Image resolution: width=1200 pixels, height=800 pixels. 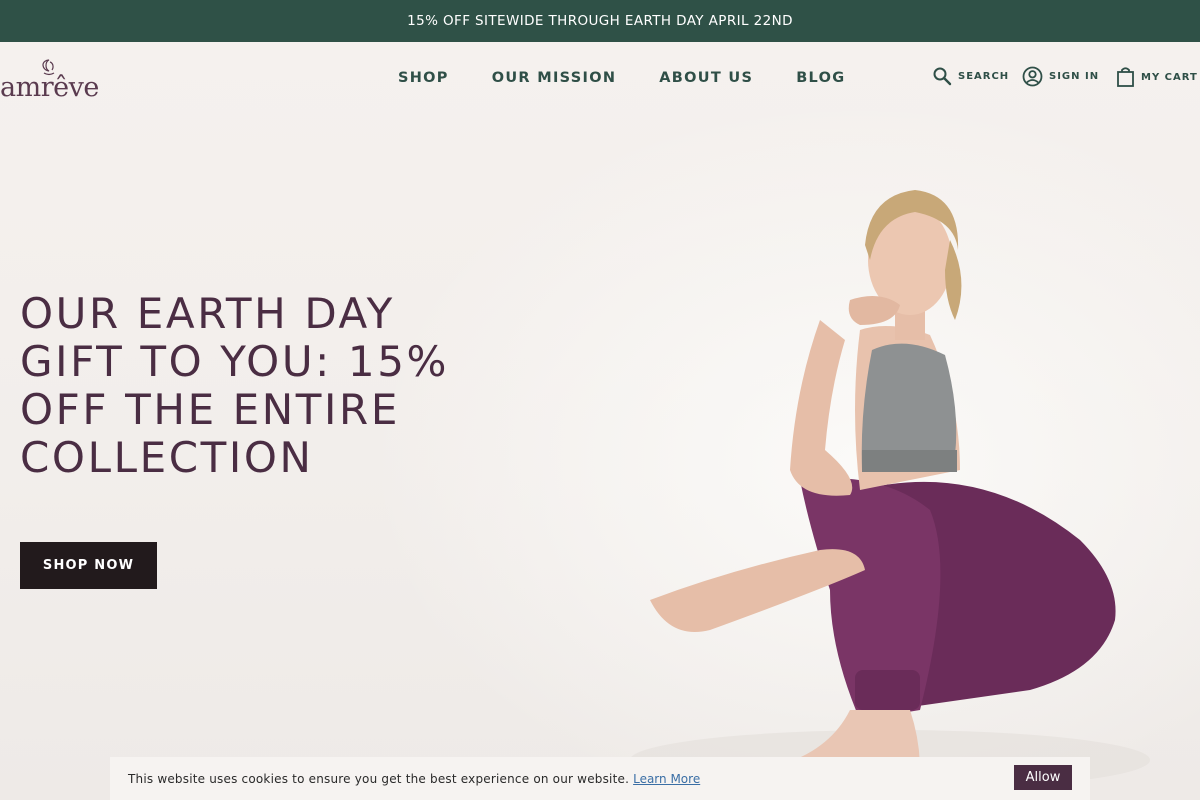 I want to click on brand-wordmark: amrêve, so click(x=49, y=87).